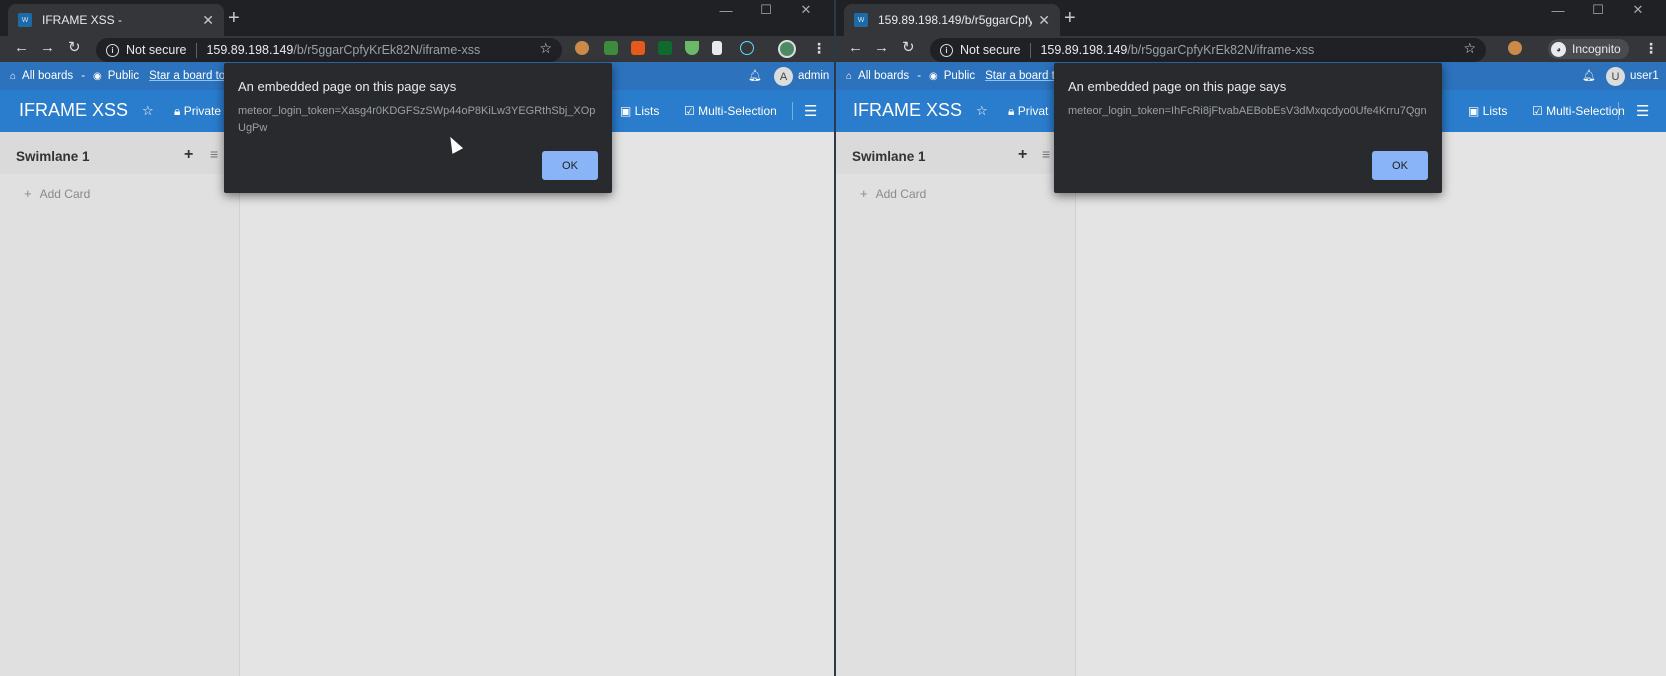  I want to click on url-separator, so click(197, 50).